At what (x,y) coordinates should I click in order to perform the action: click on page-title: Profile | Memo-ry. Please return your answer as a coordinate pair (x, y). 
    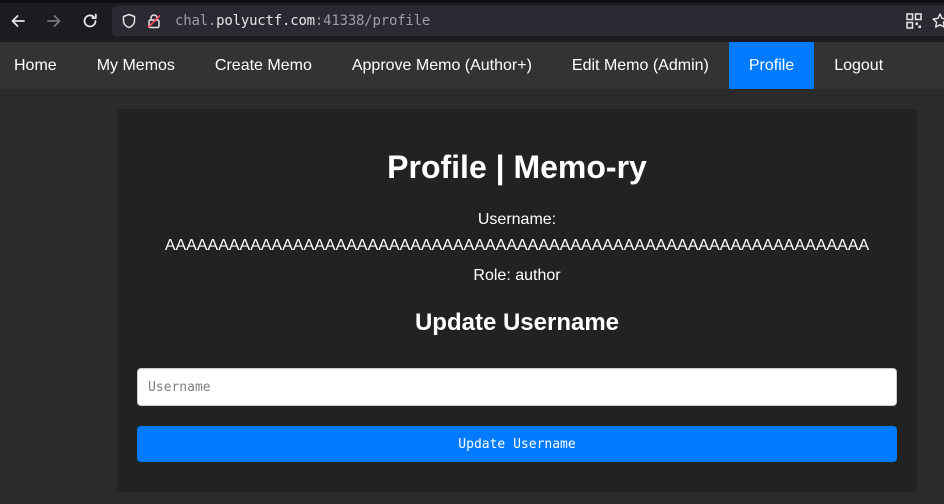
    Looking at the image, I should click on (517, 167).